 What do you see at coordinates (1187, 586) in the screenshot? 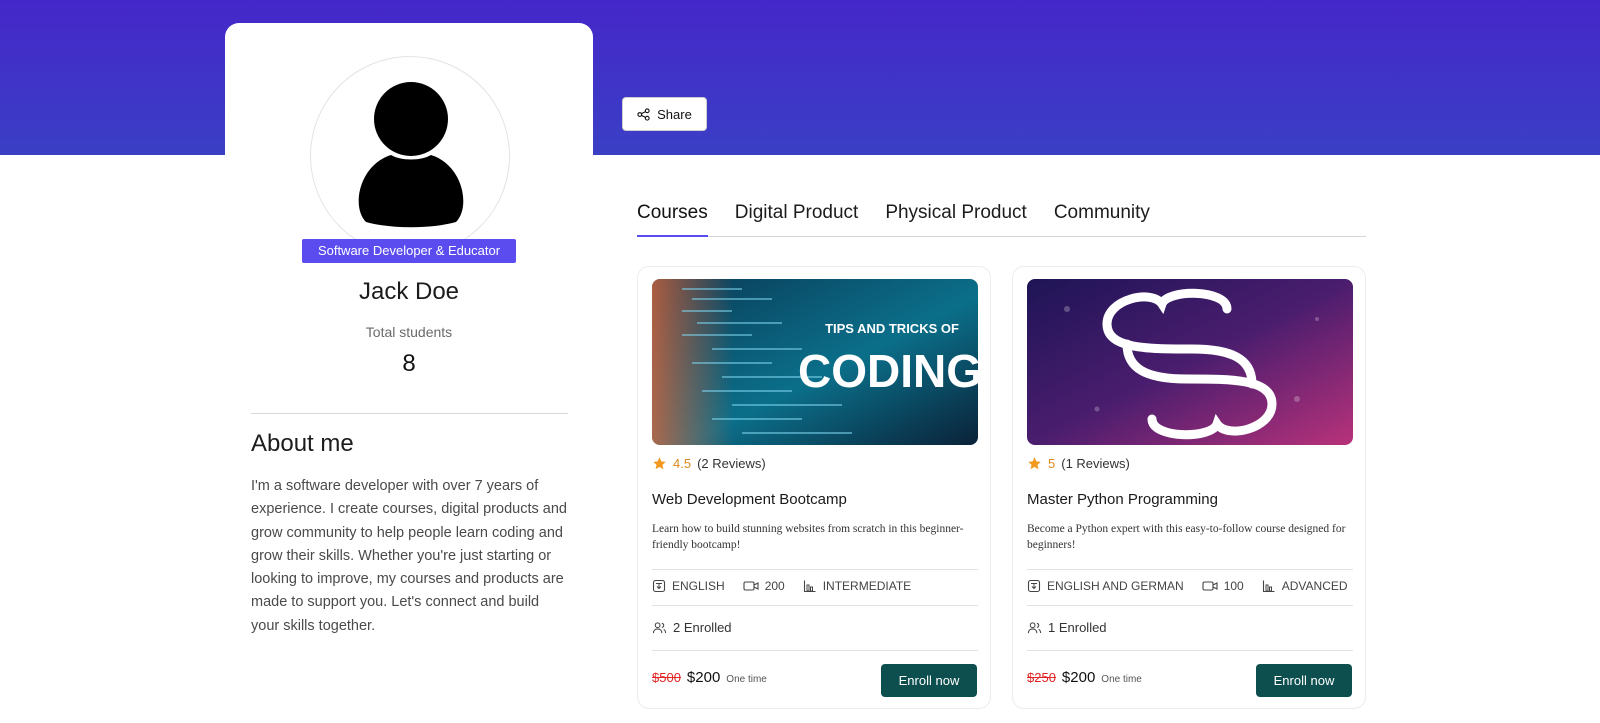
I see `course-meta: ENGLISH AND GERMAN 100 ADVANCED` at bounding box center [1187, 586].